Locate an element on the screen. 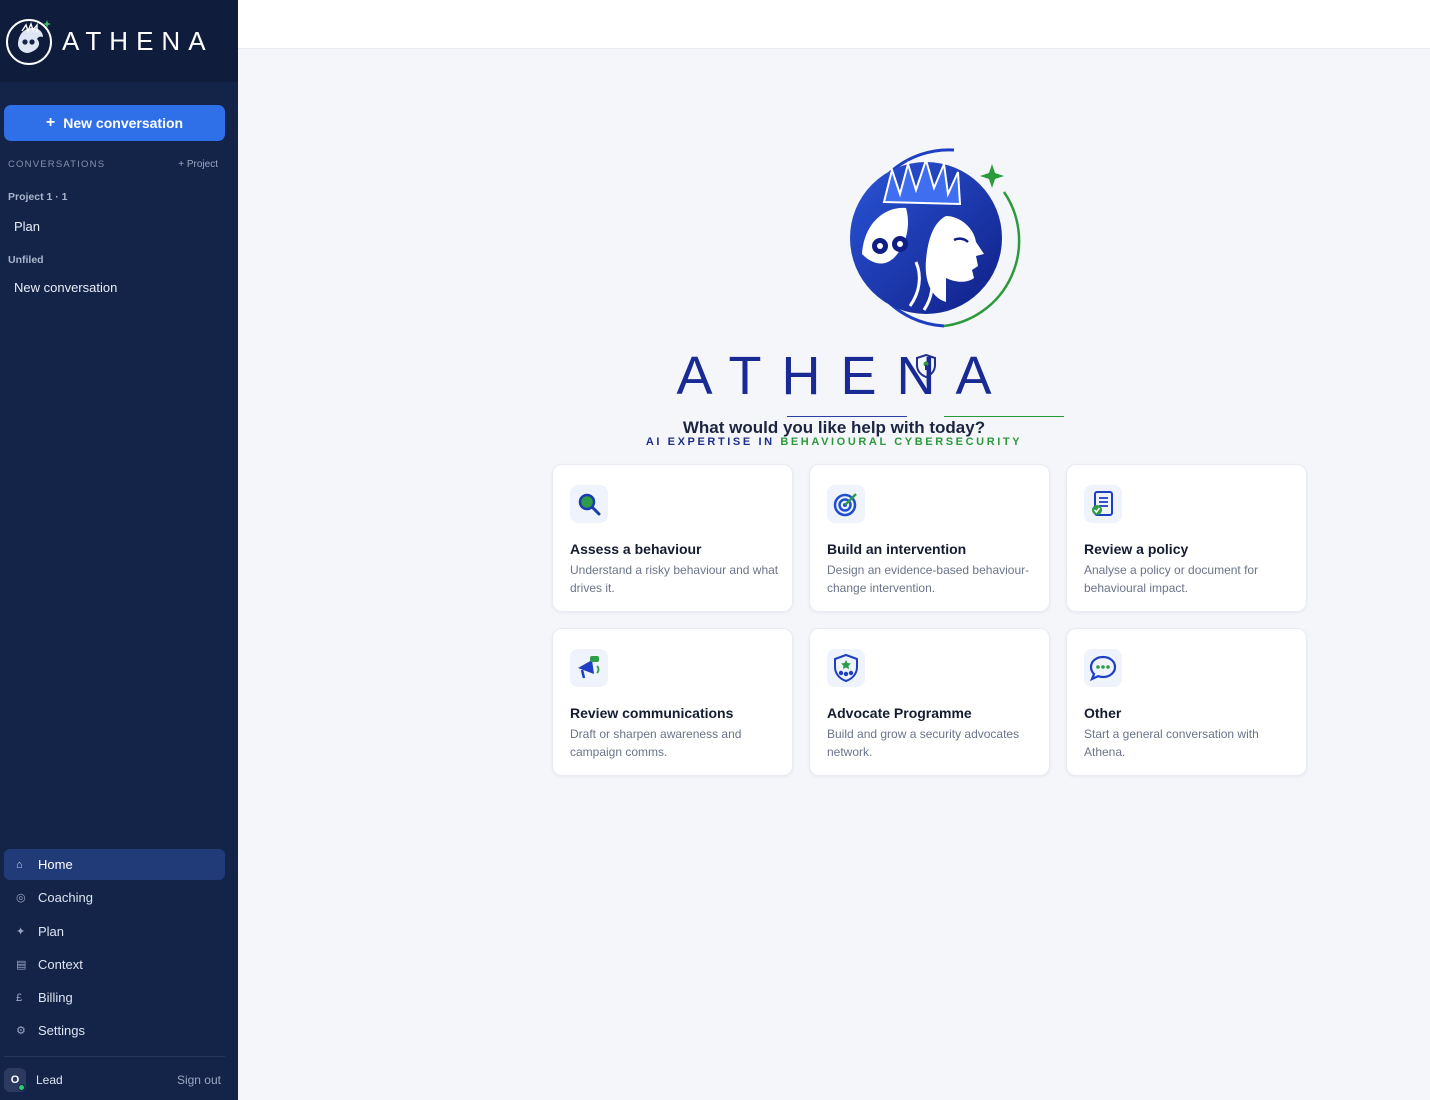 The image size is (1430, 1100). nav-label: Context is located at coordinates (60, 964).